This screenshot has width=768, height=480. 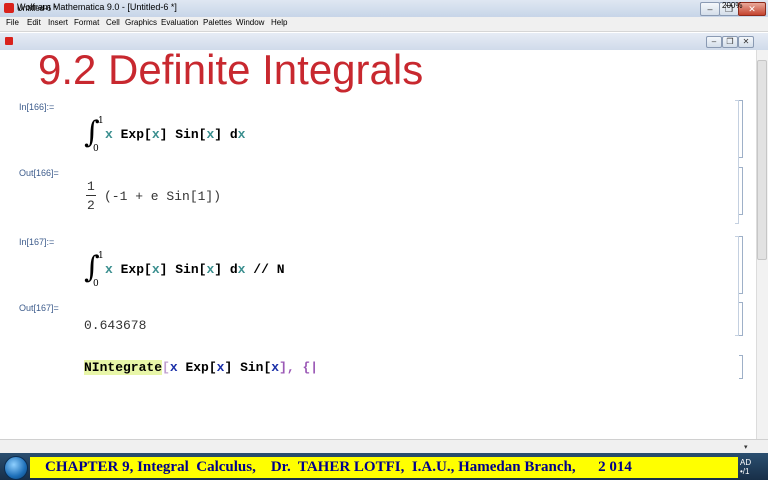 What do you see at coordinates (123, 367) in the screenshot?
I see `nintegrate-function: NIntegrate` at bounding box center [123, 367].